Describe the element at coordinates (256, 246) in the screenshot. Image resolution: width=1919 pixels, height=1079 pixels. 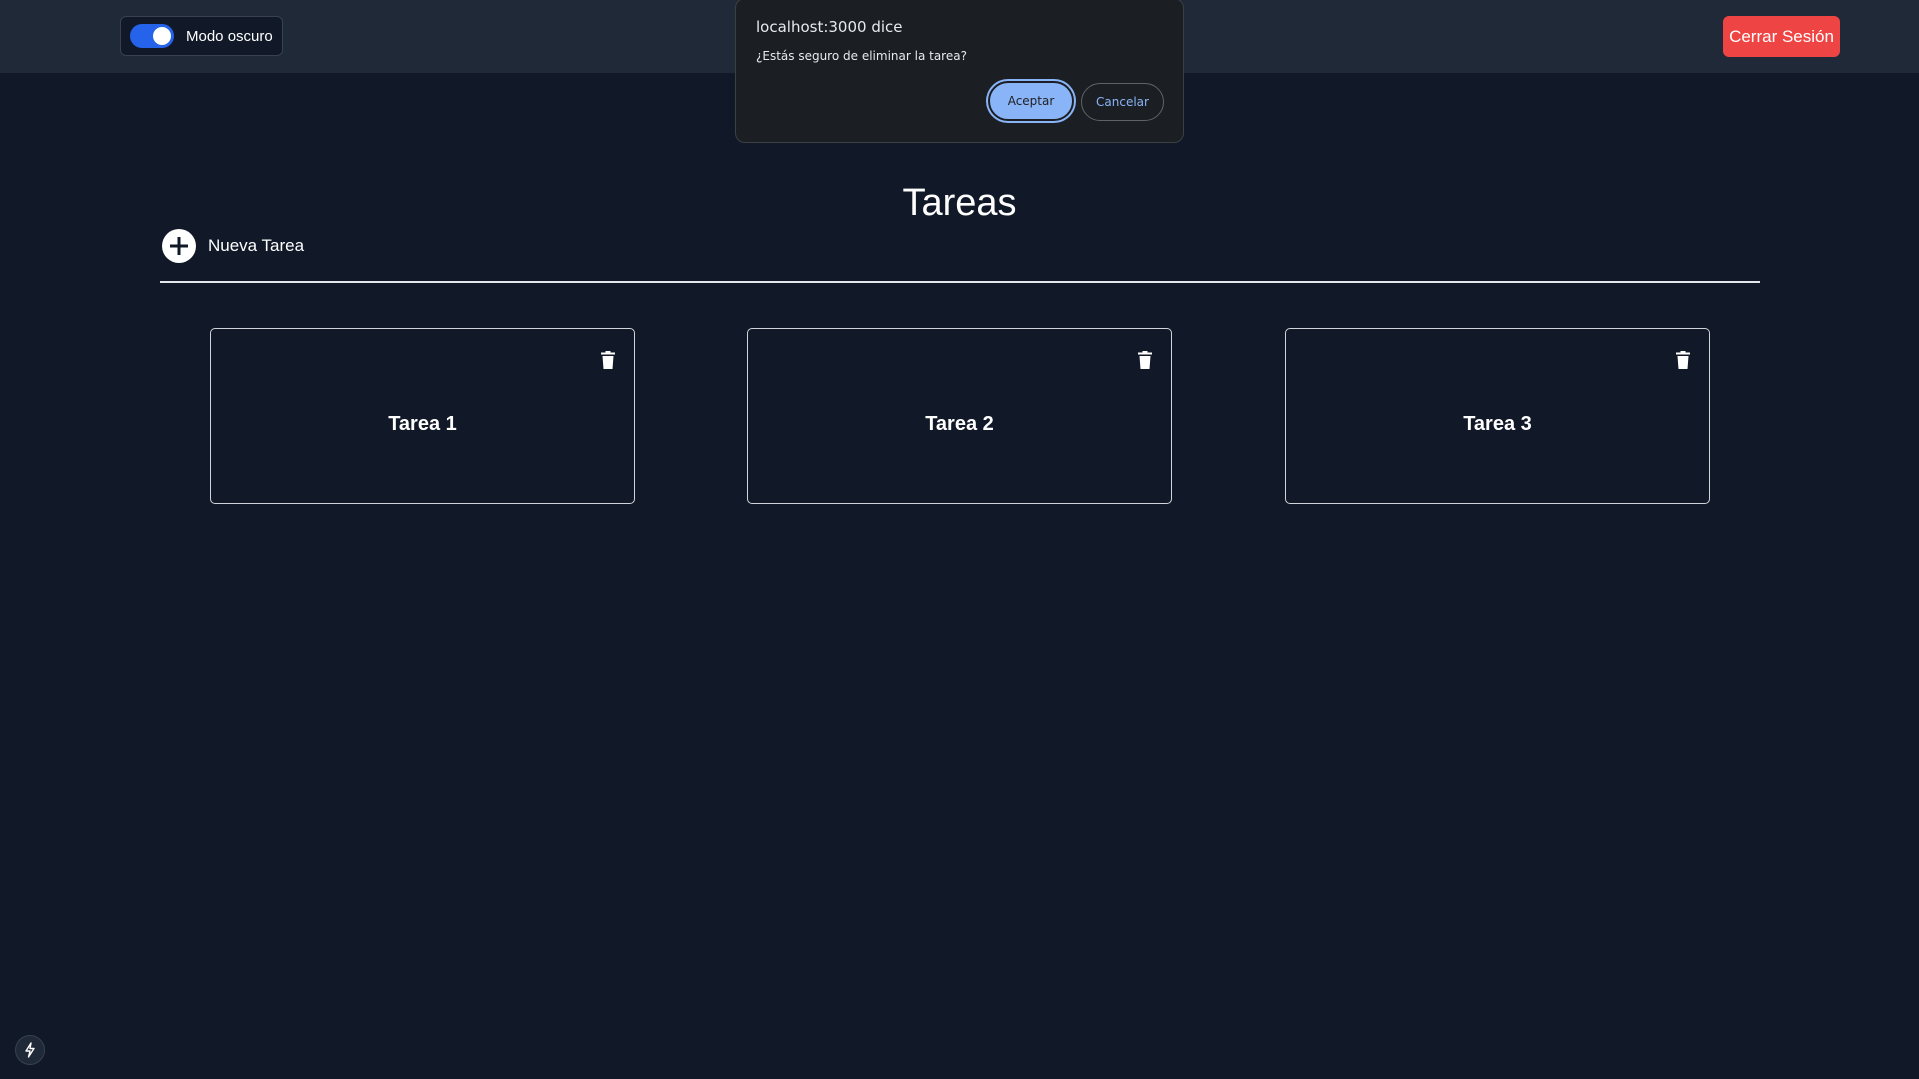
I see `new-task-label: Nueva Tarea` at that location.